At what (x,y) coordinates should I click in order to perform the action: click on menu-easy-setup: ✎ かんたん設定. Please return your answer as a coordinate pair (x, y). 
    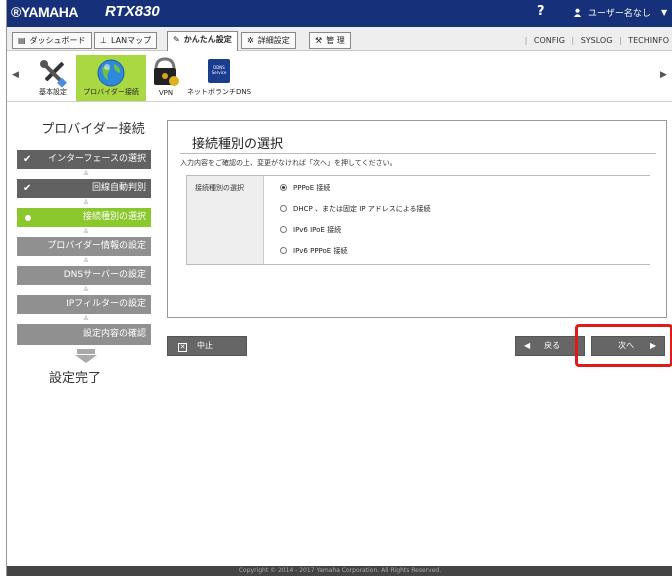
    Looking at the image, I should click on (202, 41).